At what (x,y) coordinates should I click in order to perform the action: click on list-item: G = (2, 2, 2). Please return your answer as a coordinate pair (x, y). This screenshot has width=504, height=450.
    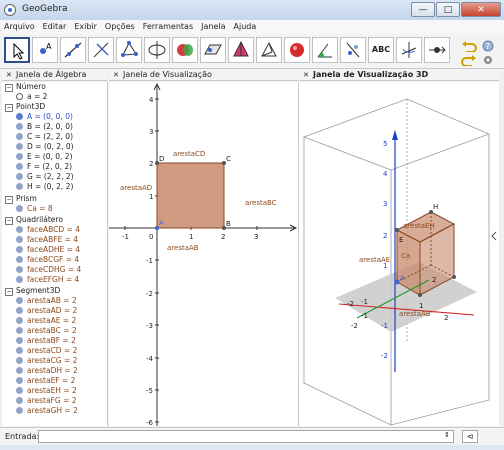
    Looking at the image, I should click on (38, 177).